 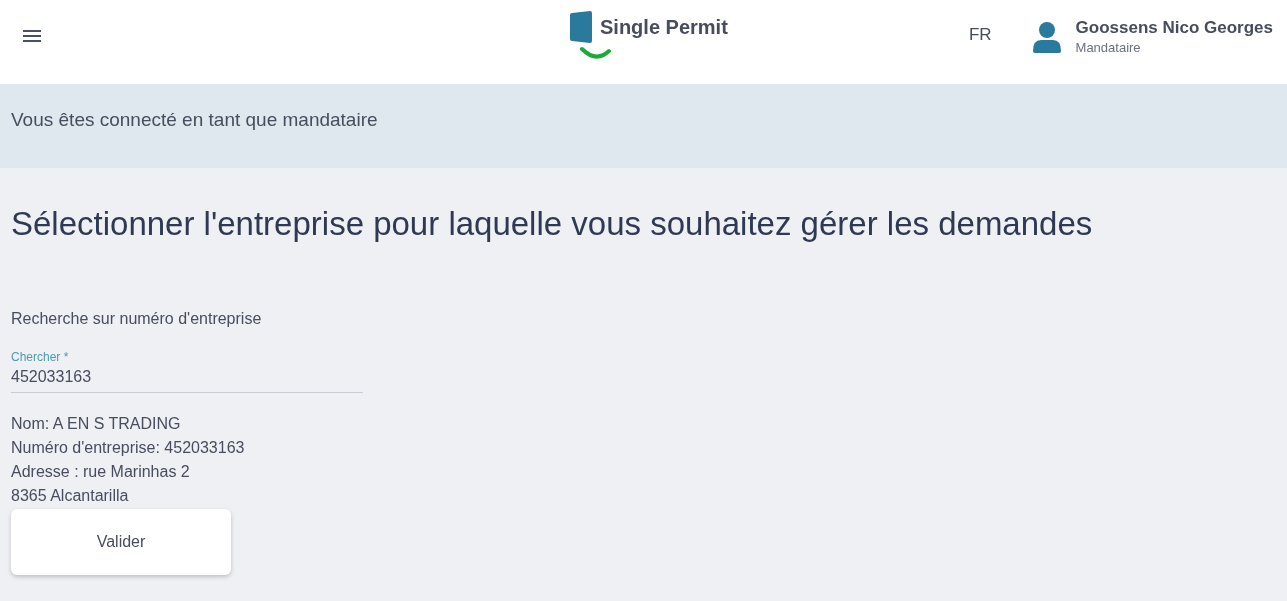 I want to click on search-input: 452033163, so click(x=187, y=377).